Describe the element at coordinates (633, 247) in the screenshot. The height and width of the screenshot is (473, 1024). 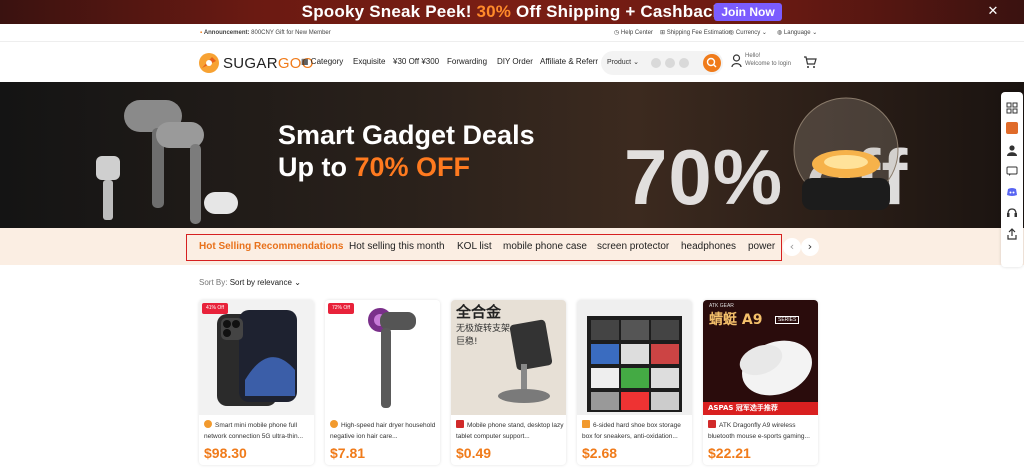
I see `tab-screen-protector: screen protector` at that location.